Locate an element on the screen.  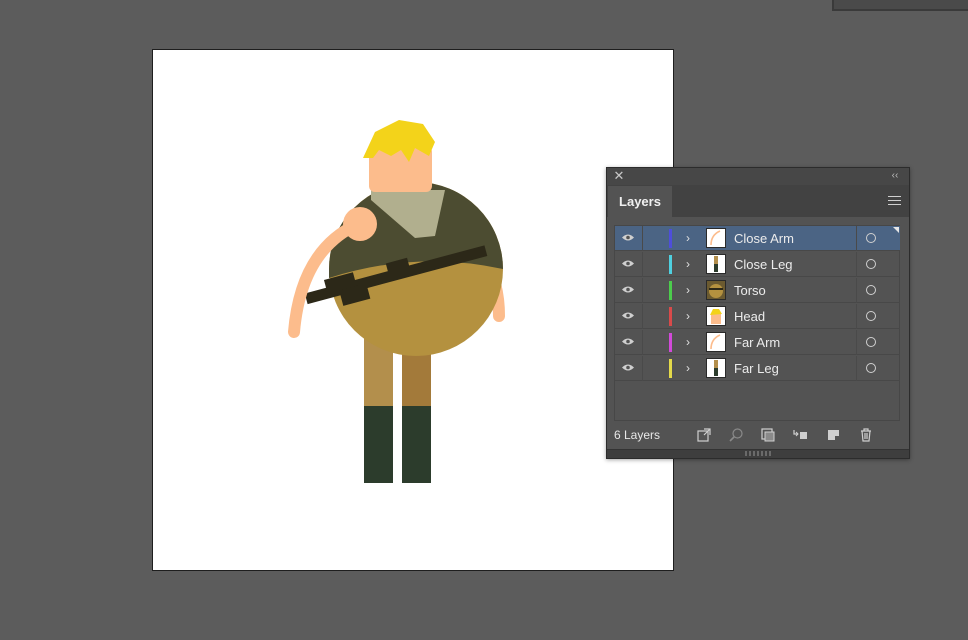
layer-name: Far Arm is located at coordinates (757, 342).